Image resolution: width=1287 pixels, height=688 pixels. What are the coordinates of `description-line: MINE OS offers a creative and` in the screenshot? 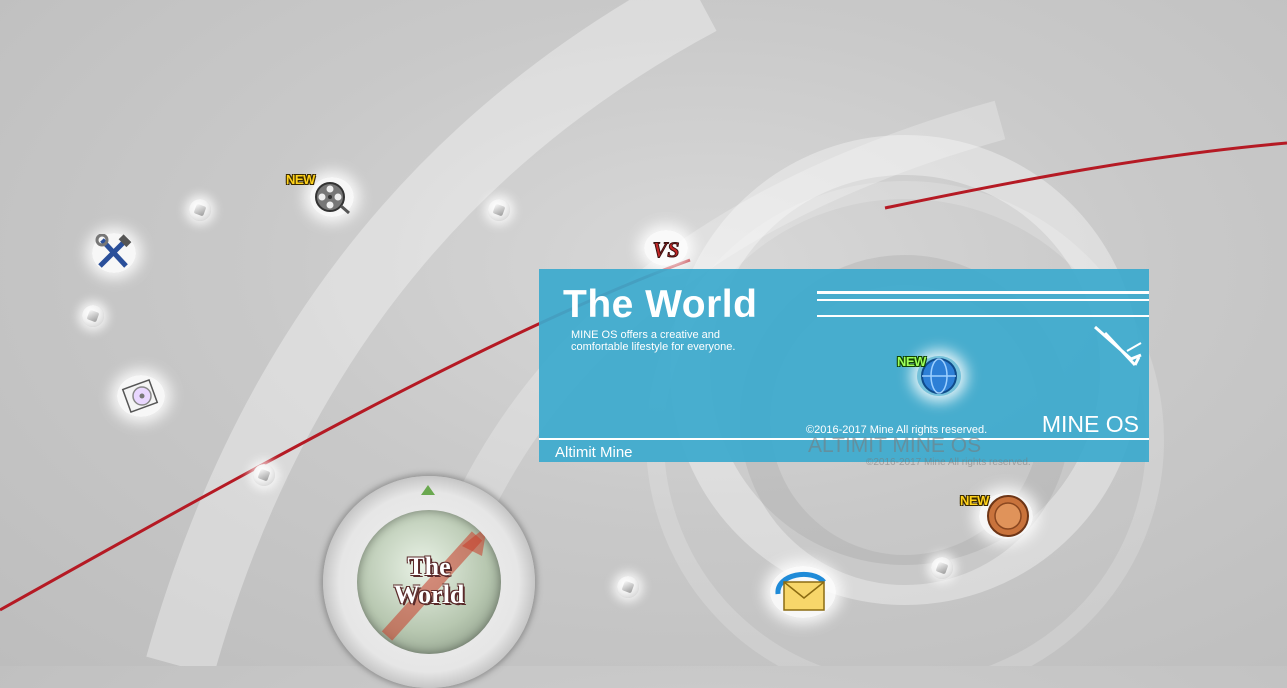 It's located at (645, 335).